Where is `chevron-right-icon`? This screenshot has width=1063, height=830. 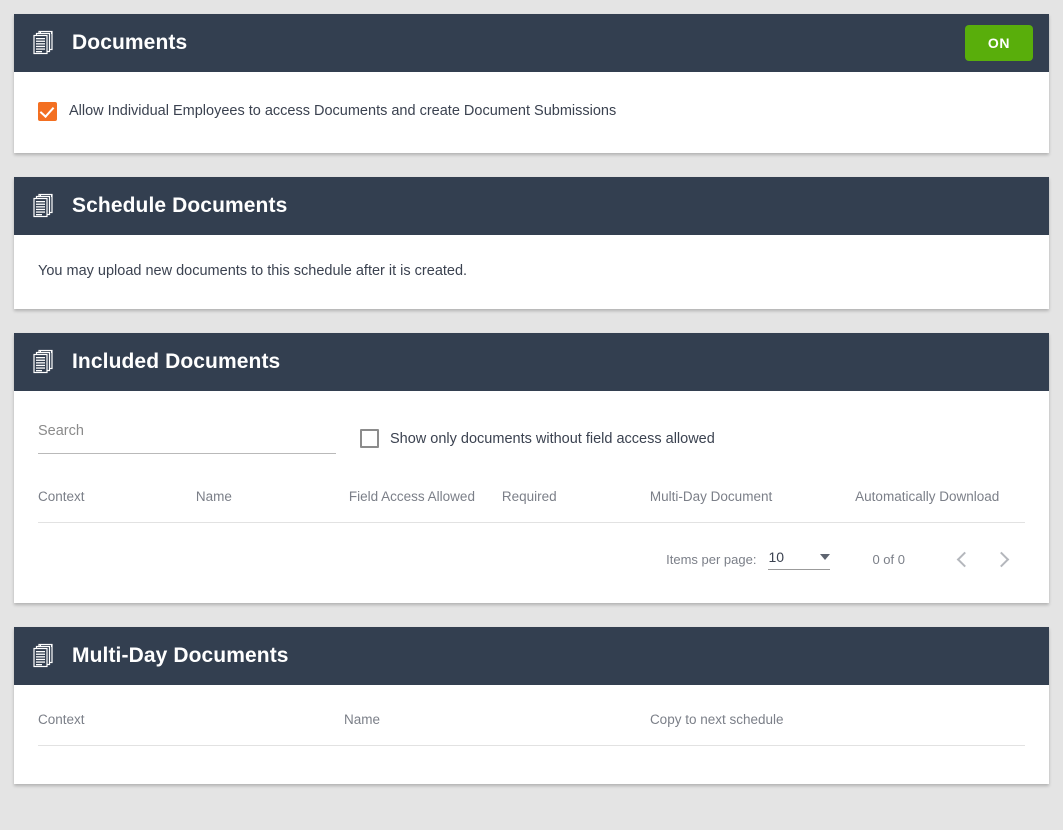
chevron-right-icon is located at coordinates (1001, 559).